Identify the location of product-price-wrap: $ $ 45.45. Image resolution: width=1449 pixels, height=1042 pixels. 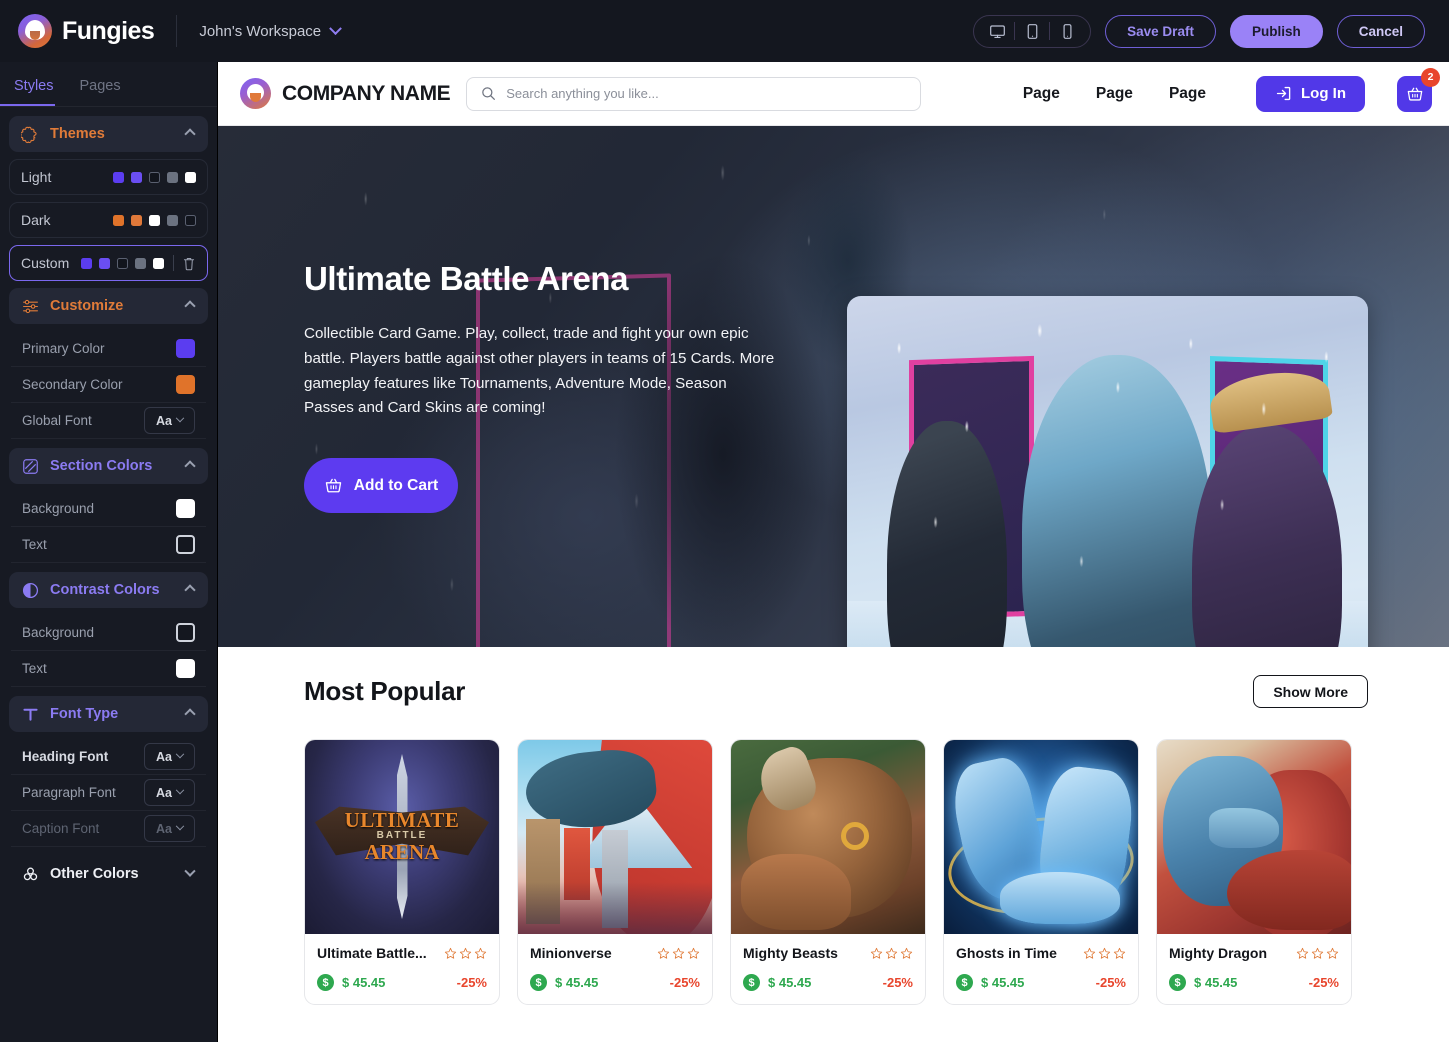
(564, 982).